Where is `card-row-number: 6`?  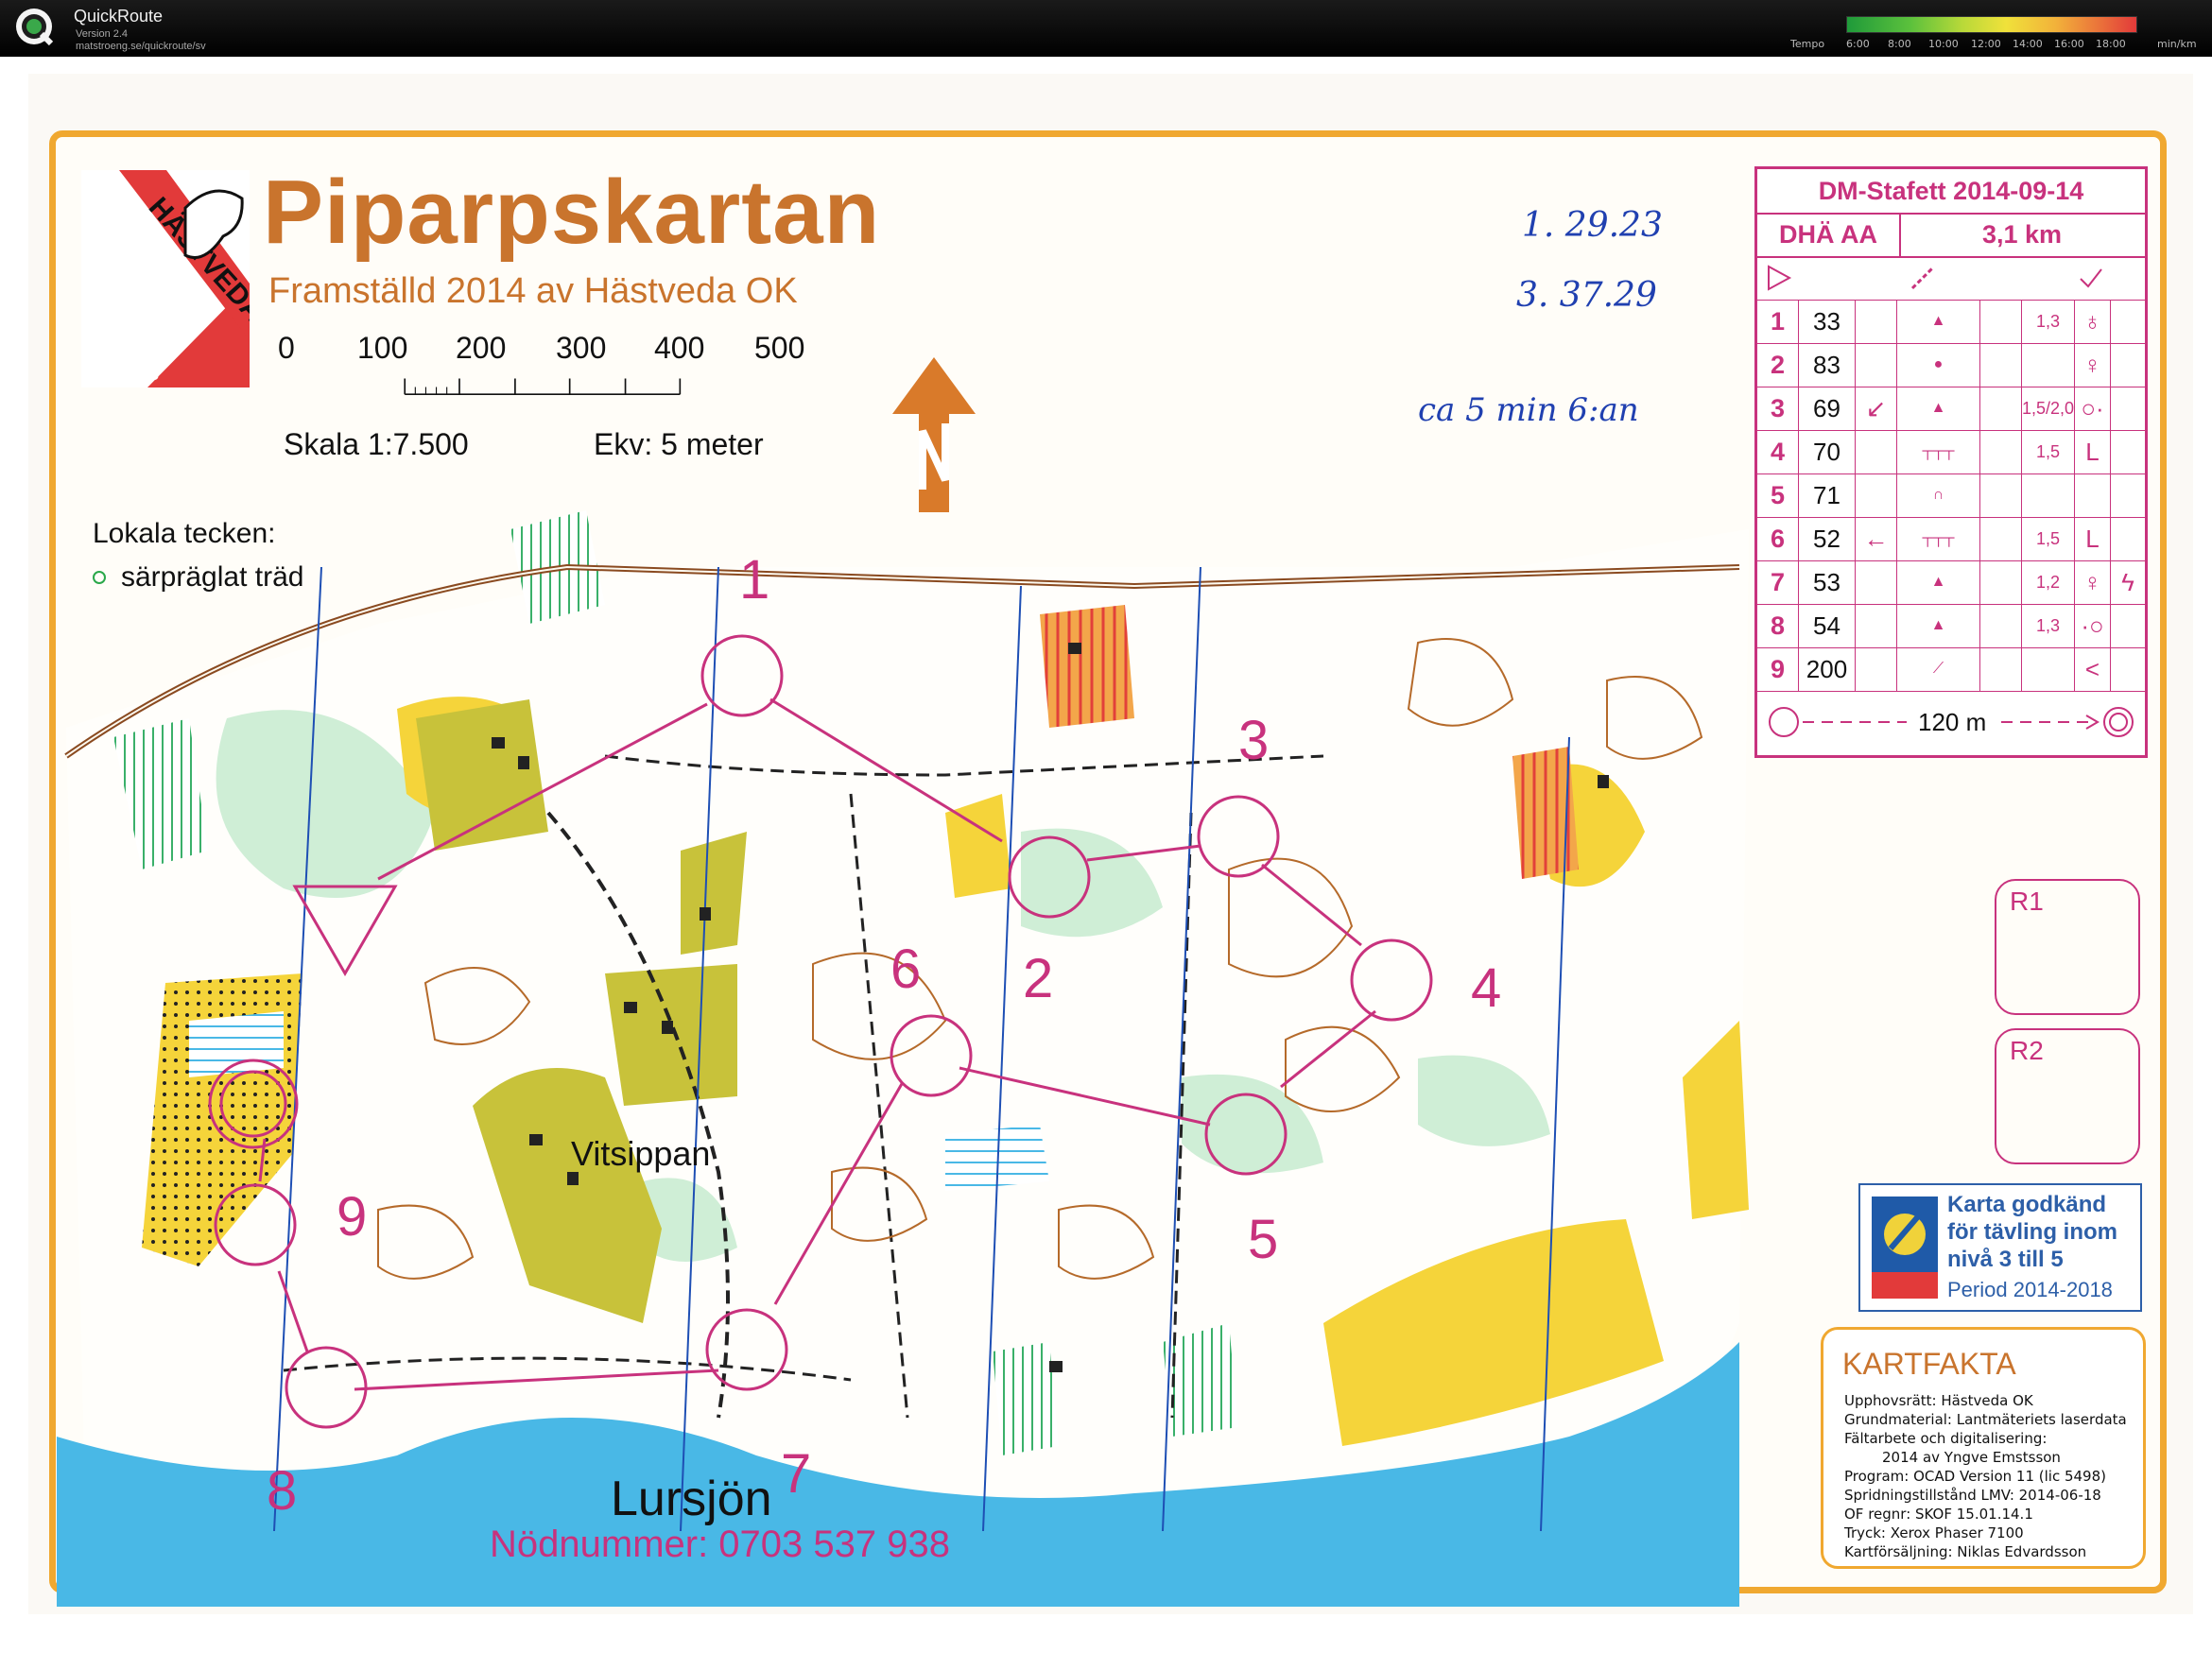
card-row-number: 6 is located at coordinates (1778, 538).